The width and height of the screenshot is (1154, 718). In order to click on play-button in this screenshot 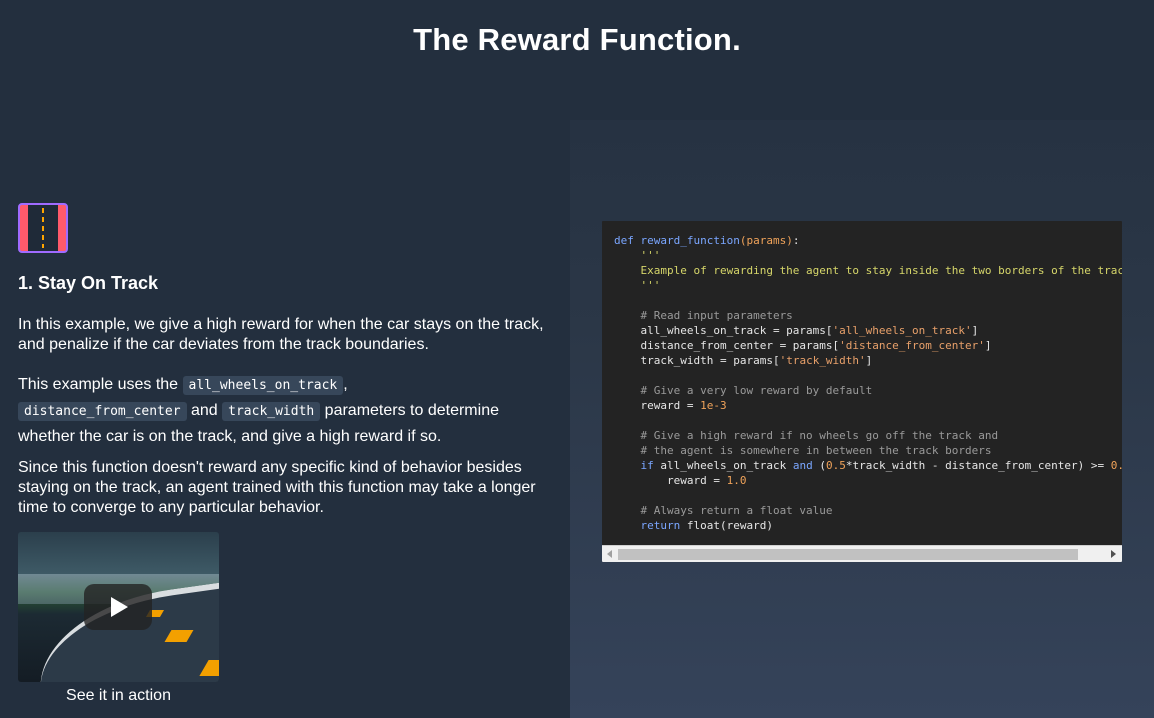, I will do `click(118, 607)`.